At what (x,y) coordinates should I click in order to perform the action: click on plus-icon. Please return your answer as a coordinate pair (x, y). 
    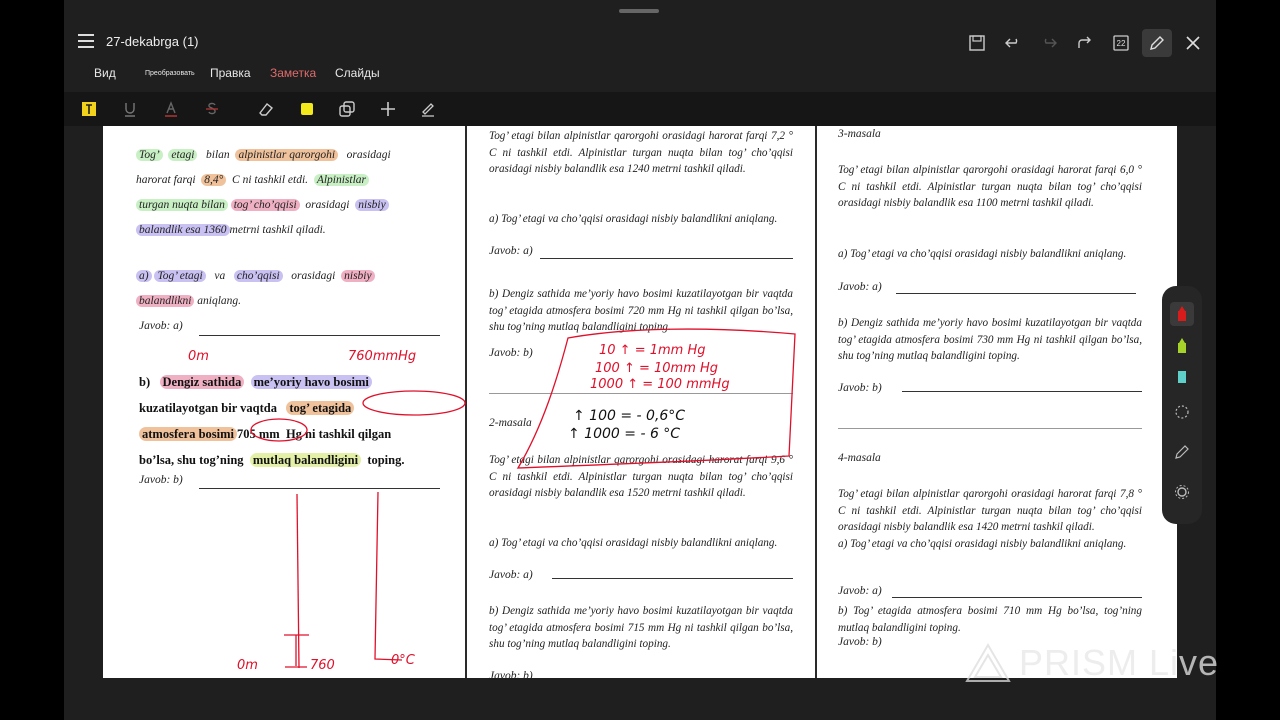
    Looking at the image, I should click on (388, 109).